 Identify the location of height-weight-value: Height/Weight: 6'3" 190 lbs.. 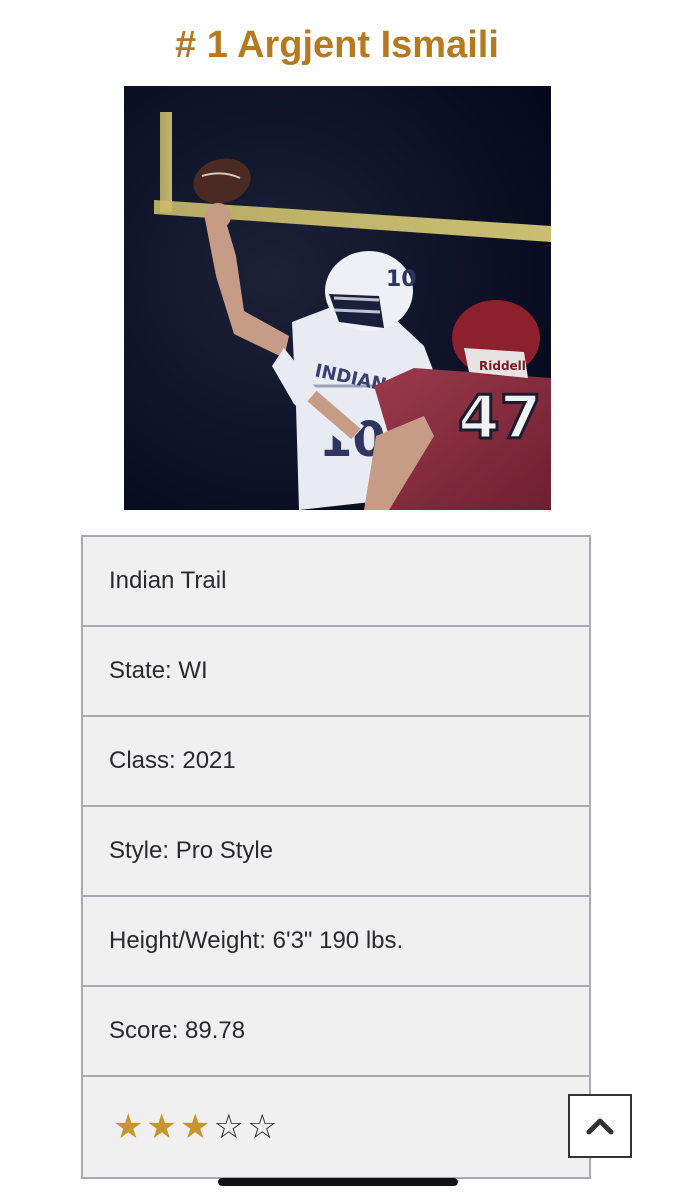
(256, 940).